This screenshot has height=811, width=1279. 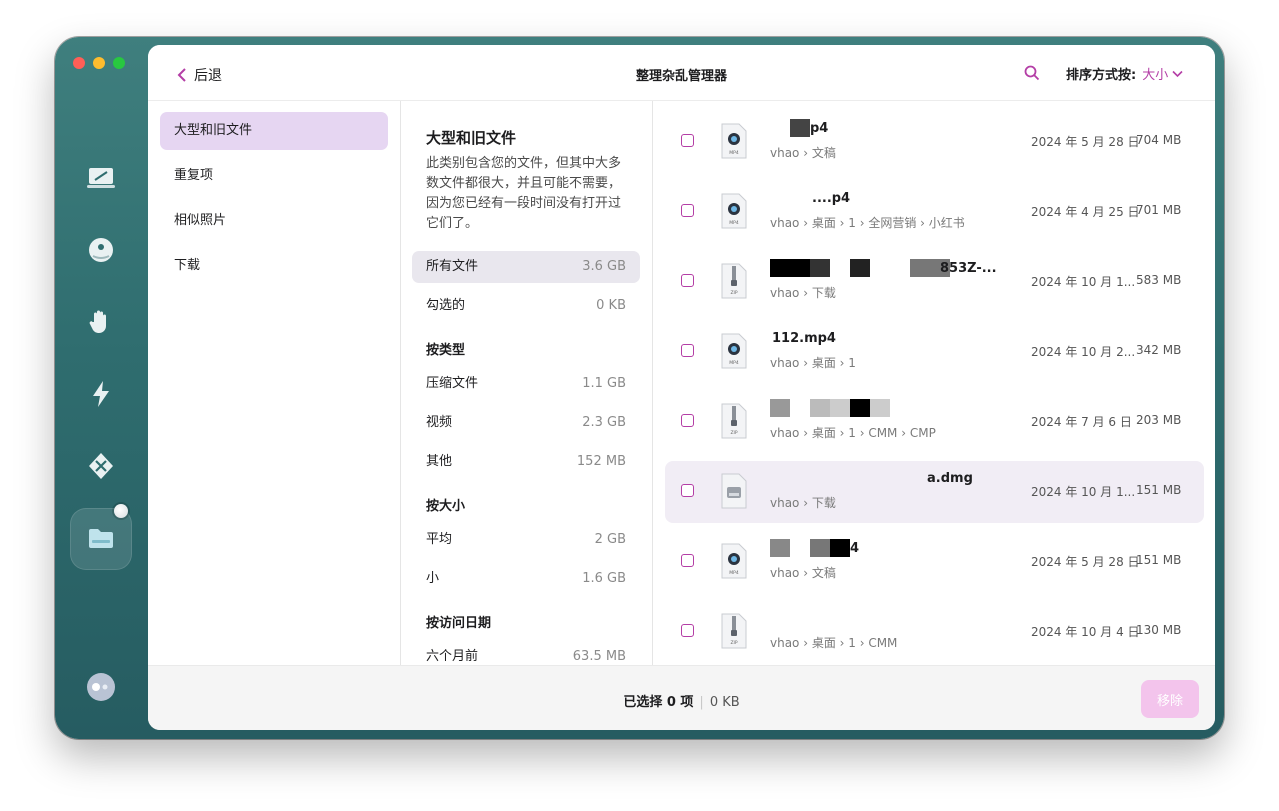 I want to click on applications-icon, so click(x=101, y=466).